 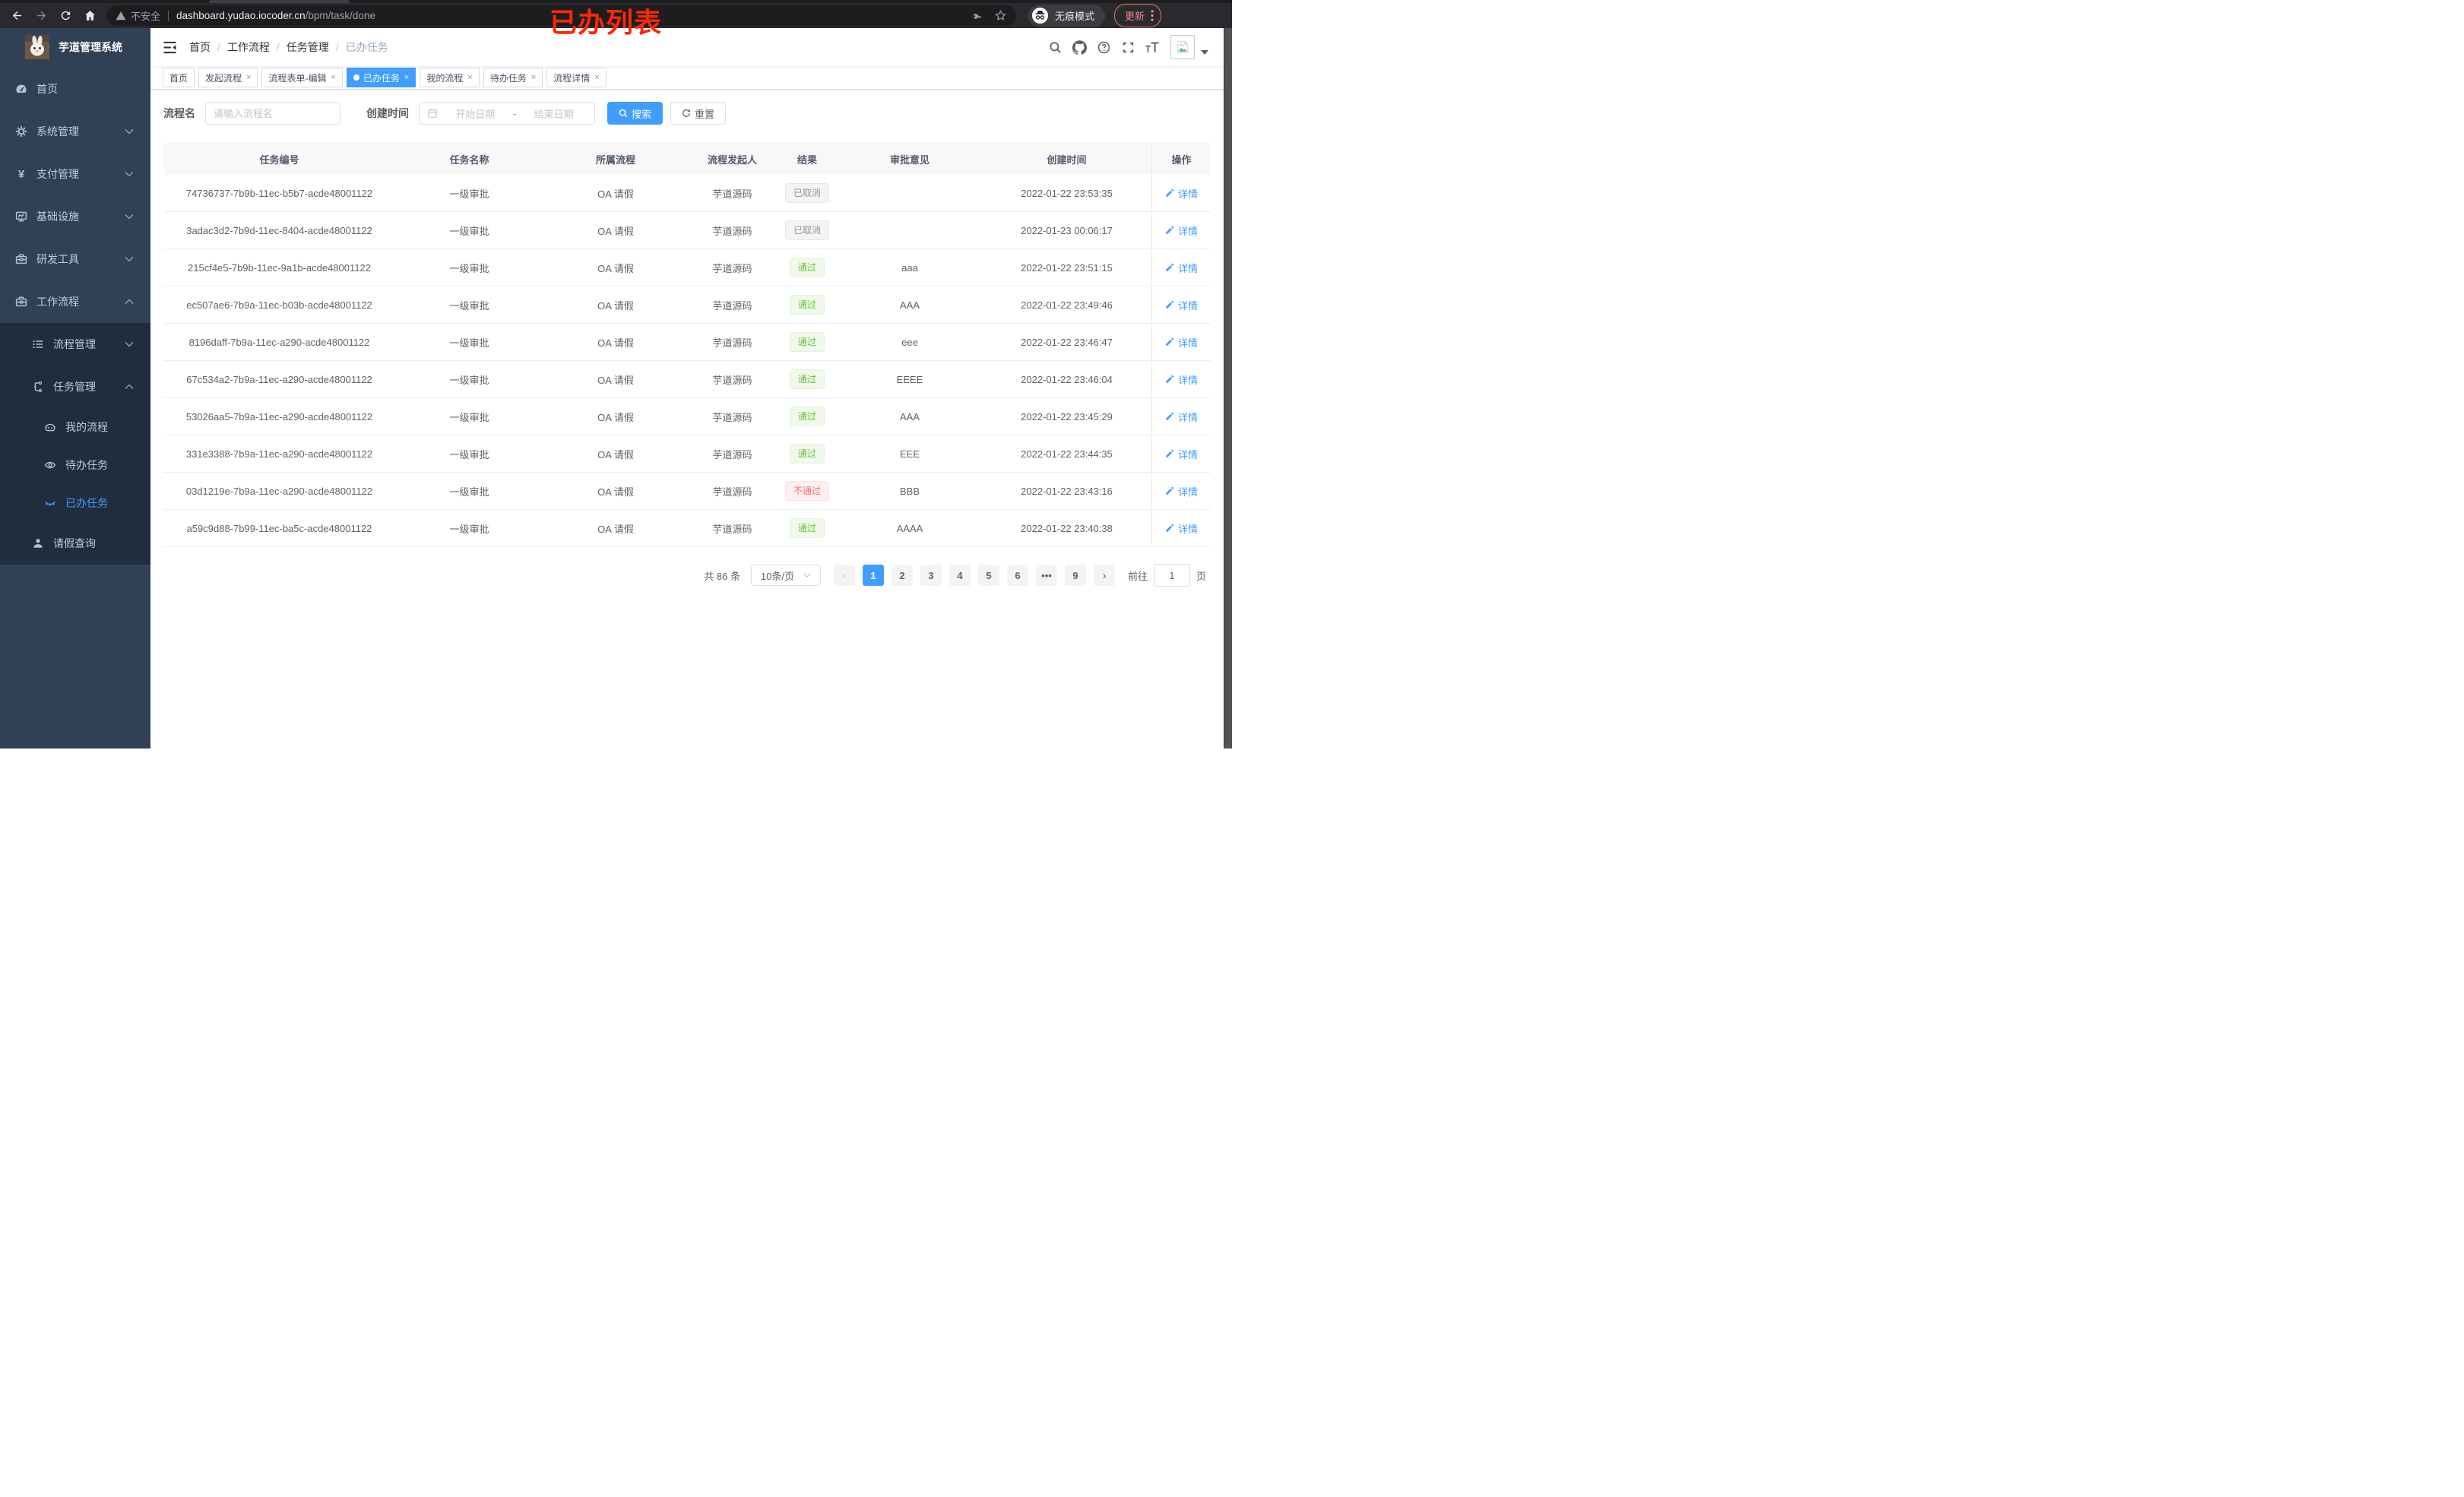 What do you see at coordinates (1170, 267) in the screenshot?
I see `edit-icon` at bounding box center [1170, 267].